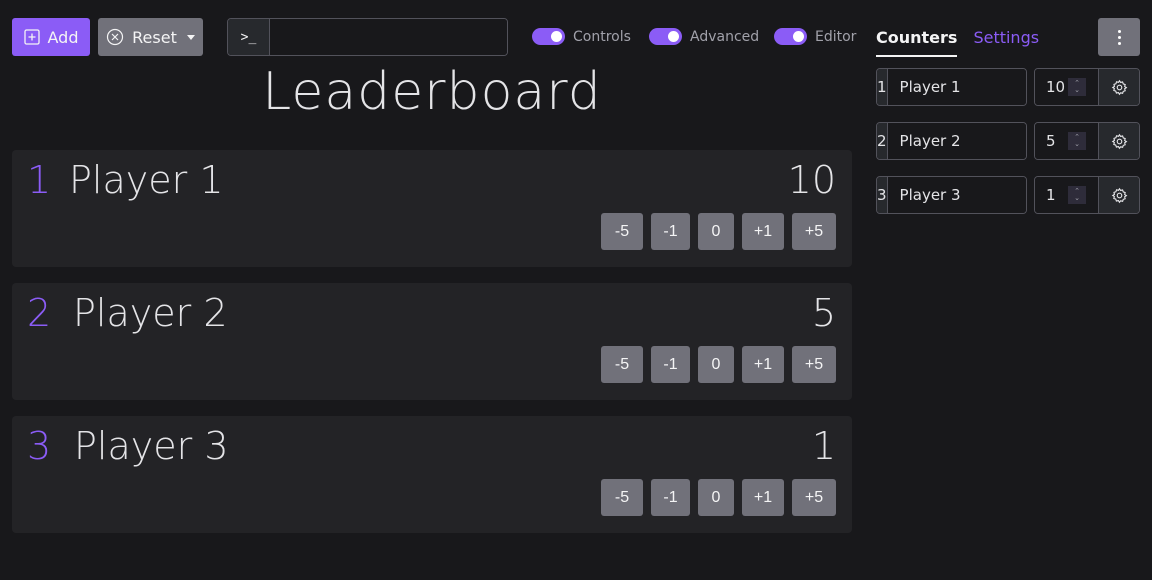 Image resolution: width=1152 pixels, height=580 pixels. Describe the element at coordinates (665, 36) in the screenshot. I see `advanced-switch` at that location.